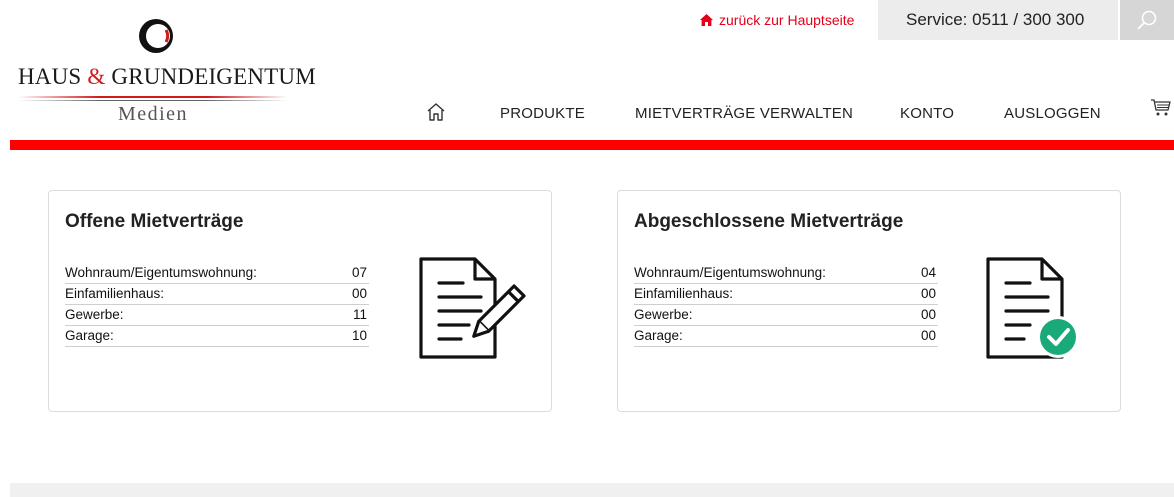 Image resolution: width=1174 pixels, height=497 pixels. What do you see at coordinates (927, 113) in the screenshot?
I see `nav-item-konto: KONTO` at bounding box center [927, 113].